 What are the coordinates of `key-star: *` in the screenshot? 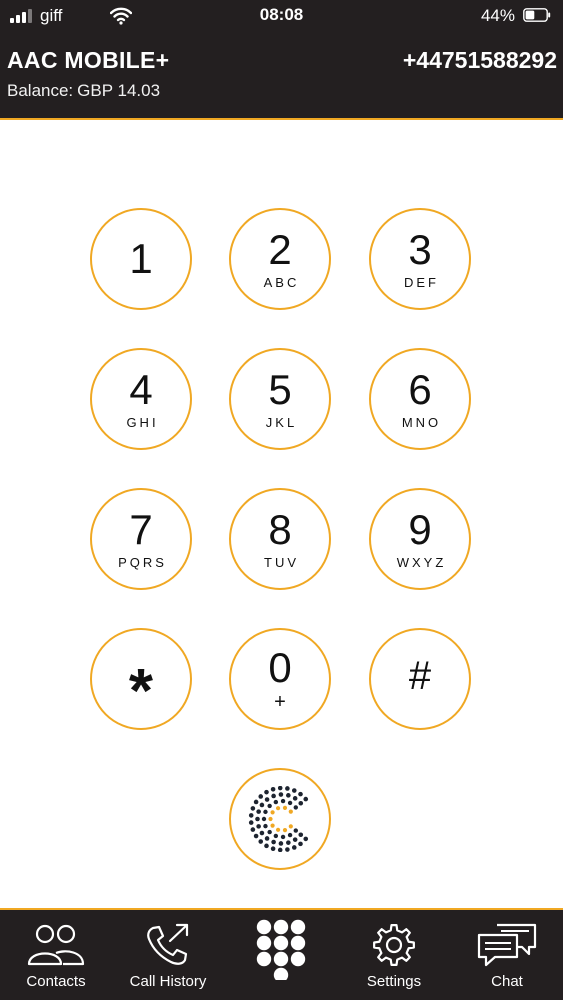 It's located at (141, 679).